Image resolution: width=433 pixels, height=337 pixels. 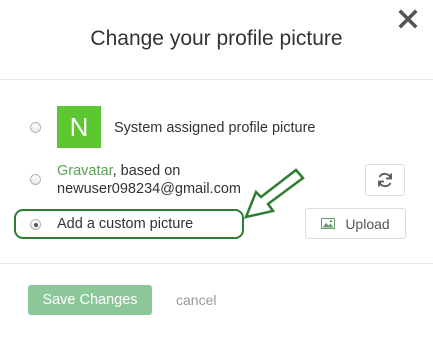 What do you see at coordinates (90, 300) in the screenshot?
I see `save-changes-button: Save Changes` at bounding box center [90, 300].